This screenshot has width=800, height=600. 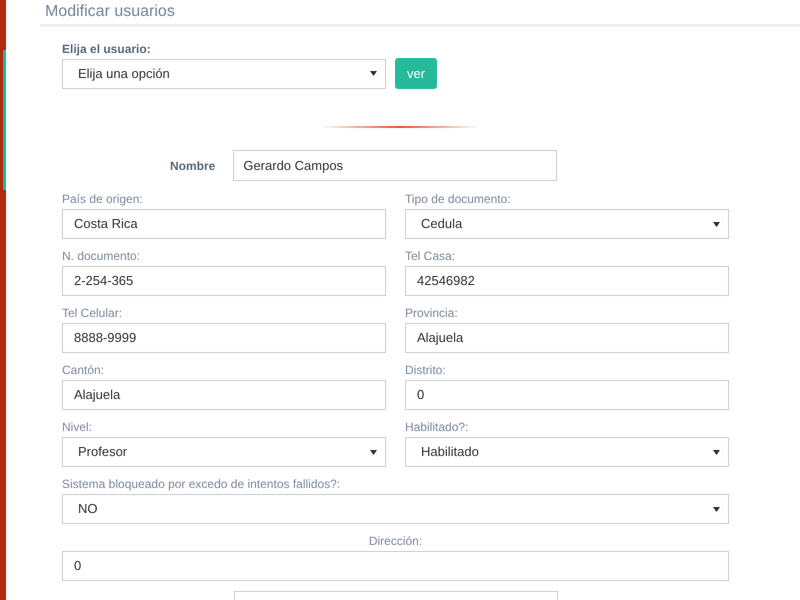 What do you see at coordinates (193, 166) in the screenshot?
I see `name-label: Nombre` at bounding box center [193, 166].